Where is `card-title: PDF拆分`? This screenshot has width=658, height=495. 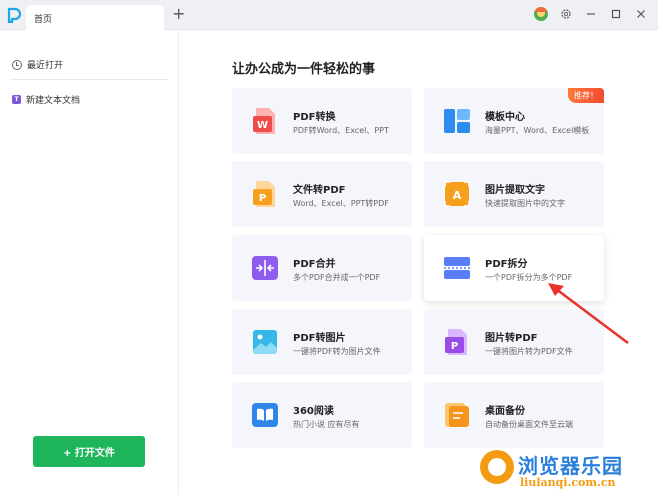
card-title: PDF拆分 is located at coordinates (506, 264).